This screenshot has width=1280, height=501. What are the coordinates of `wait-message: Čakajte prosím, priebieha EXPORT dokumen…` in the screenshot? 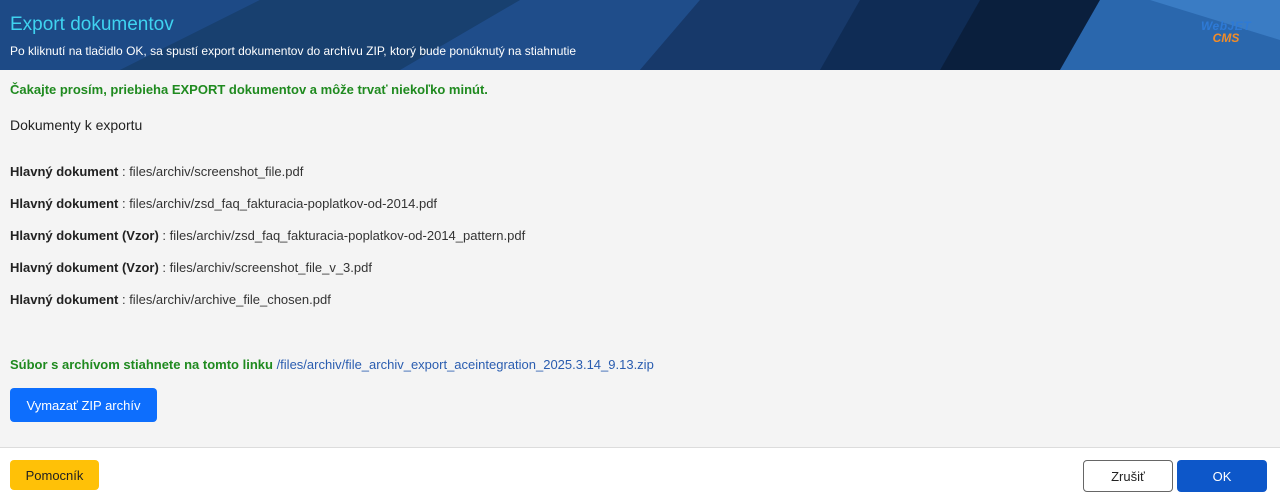 It's located at (249, 89).